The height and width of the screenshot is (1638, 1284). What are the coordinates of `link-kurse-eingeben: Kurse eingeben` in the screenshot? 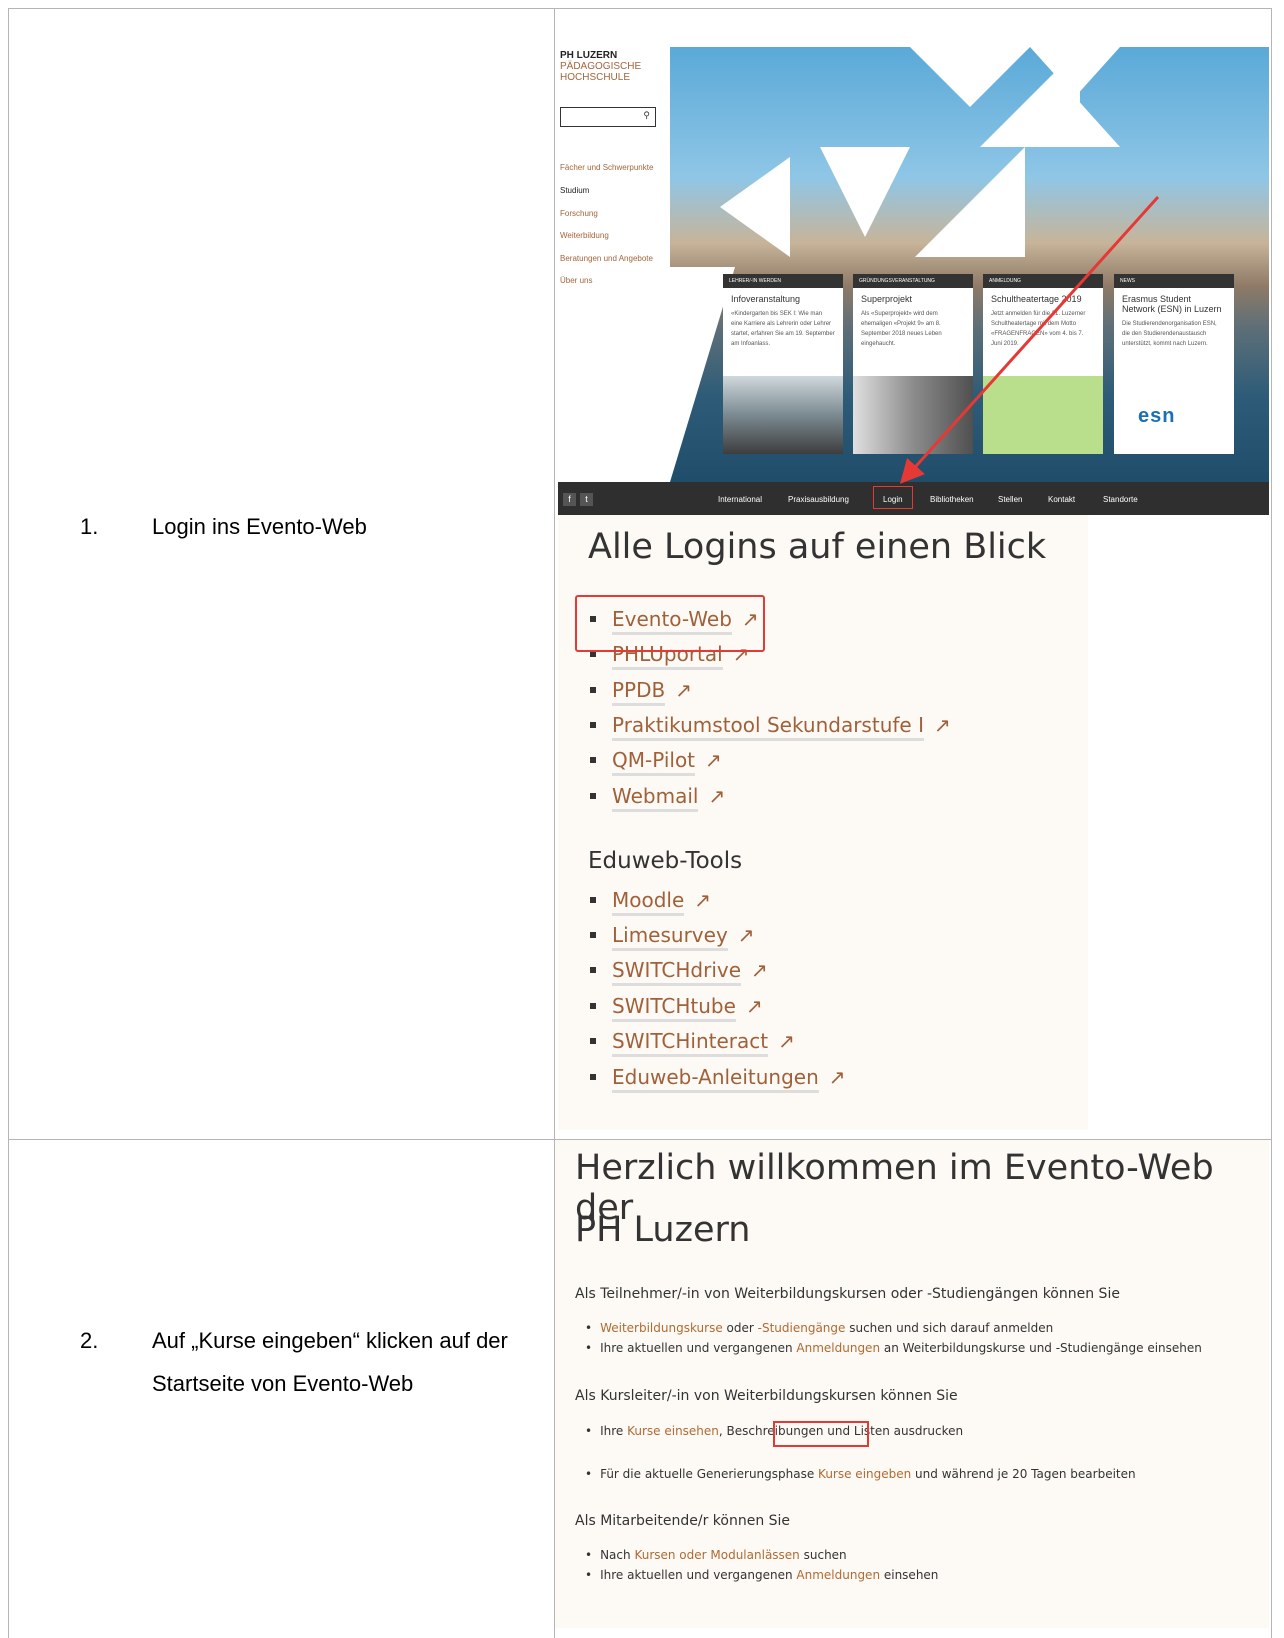 It's located at (864, 1474).